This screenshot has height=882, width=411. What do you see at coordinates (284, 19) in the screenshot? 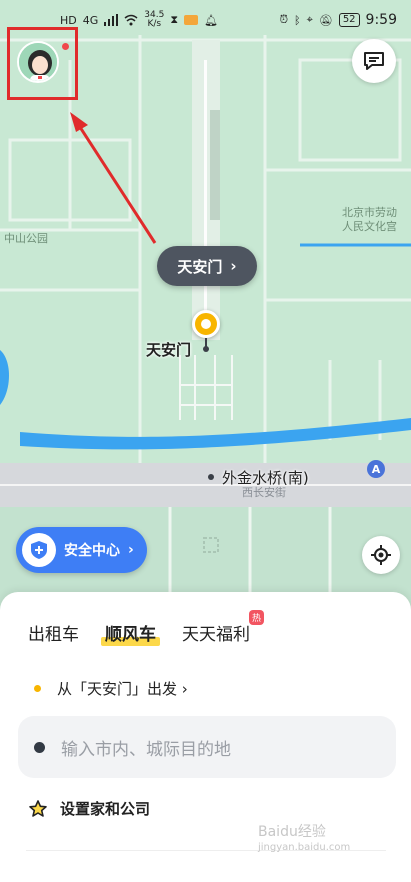
I see `alarm-icon: ⏰︎` at bounding box center [284, 19].